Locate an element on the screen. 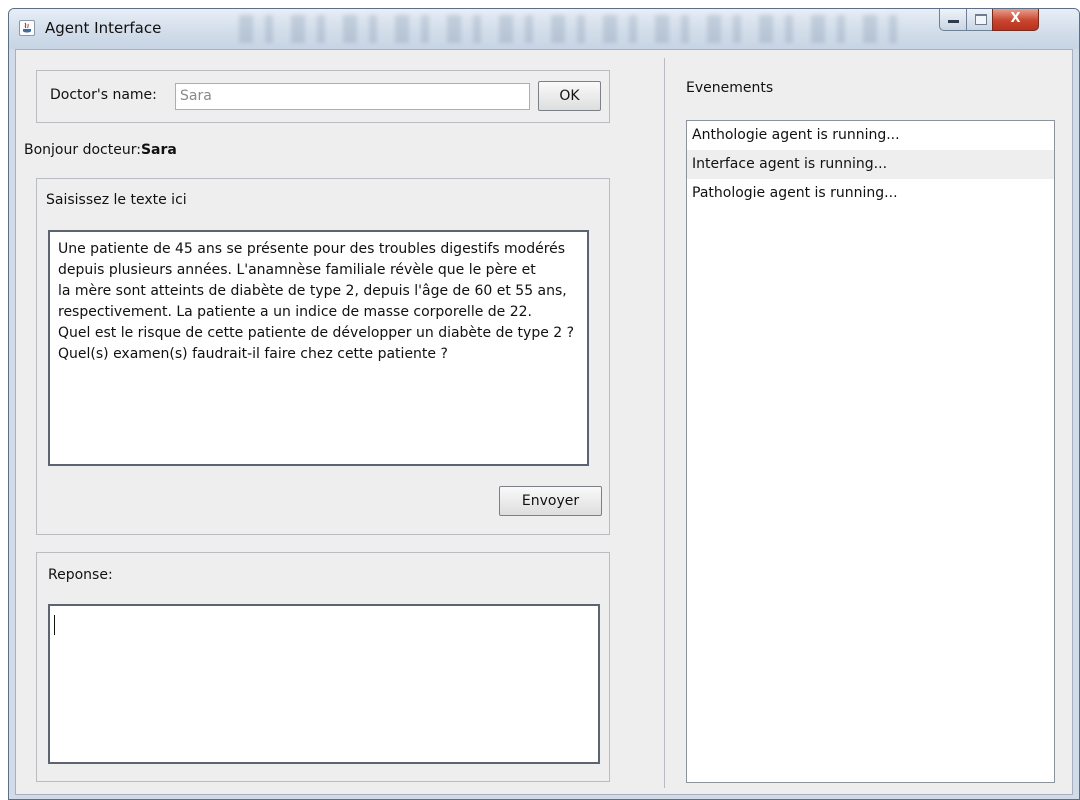  response-label: Reponse: is located at coordinates (80, 575).